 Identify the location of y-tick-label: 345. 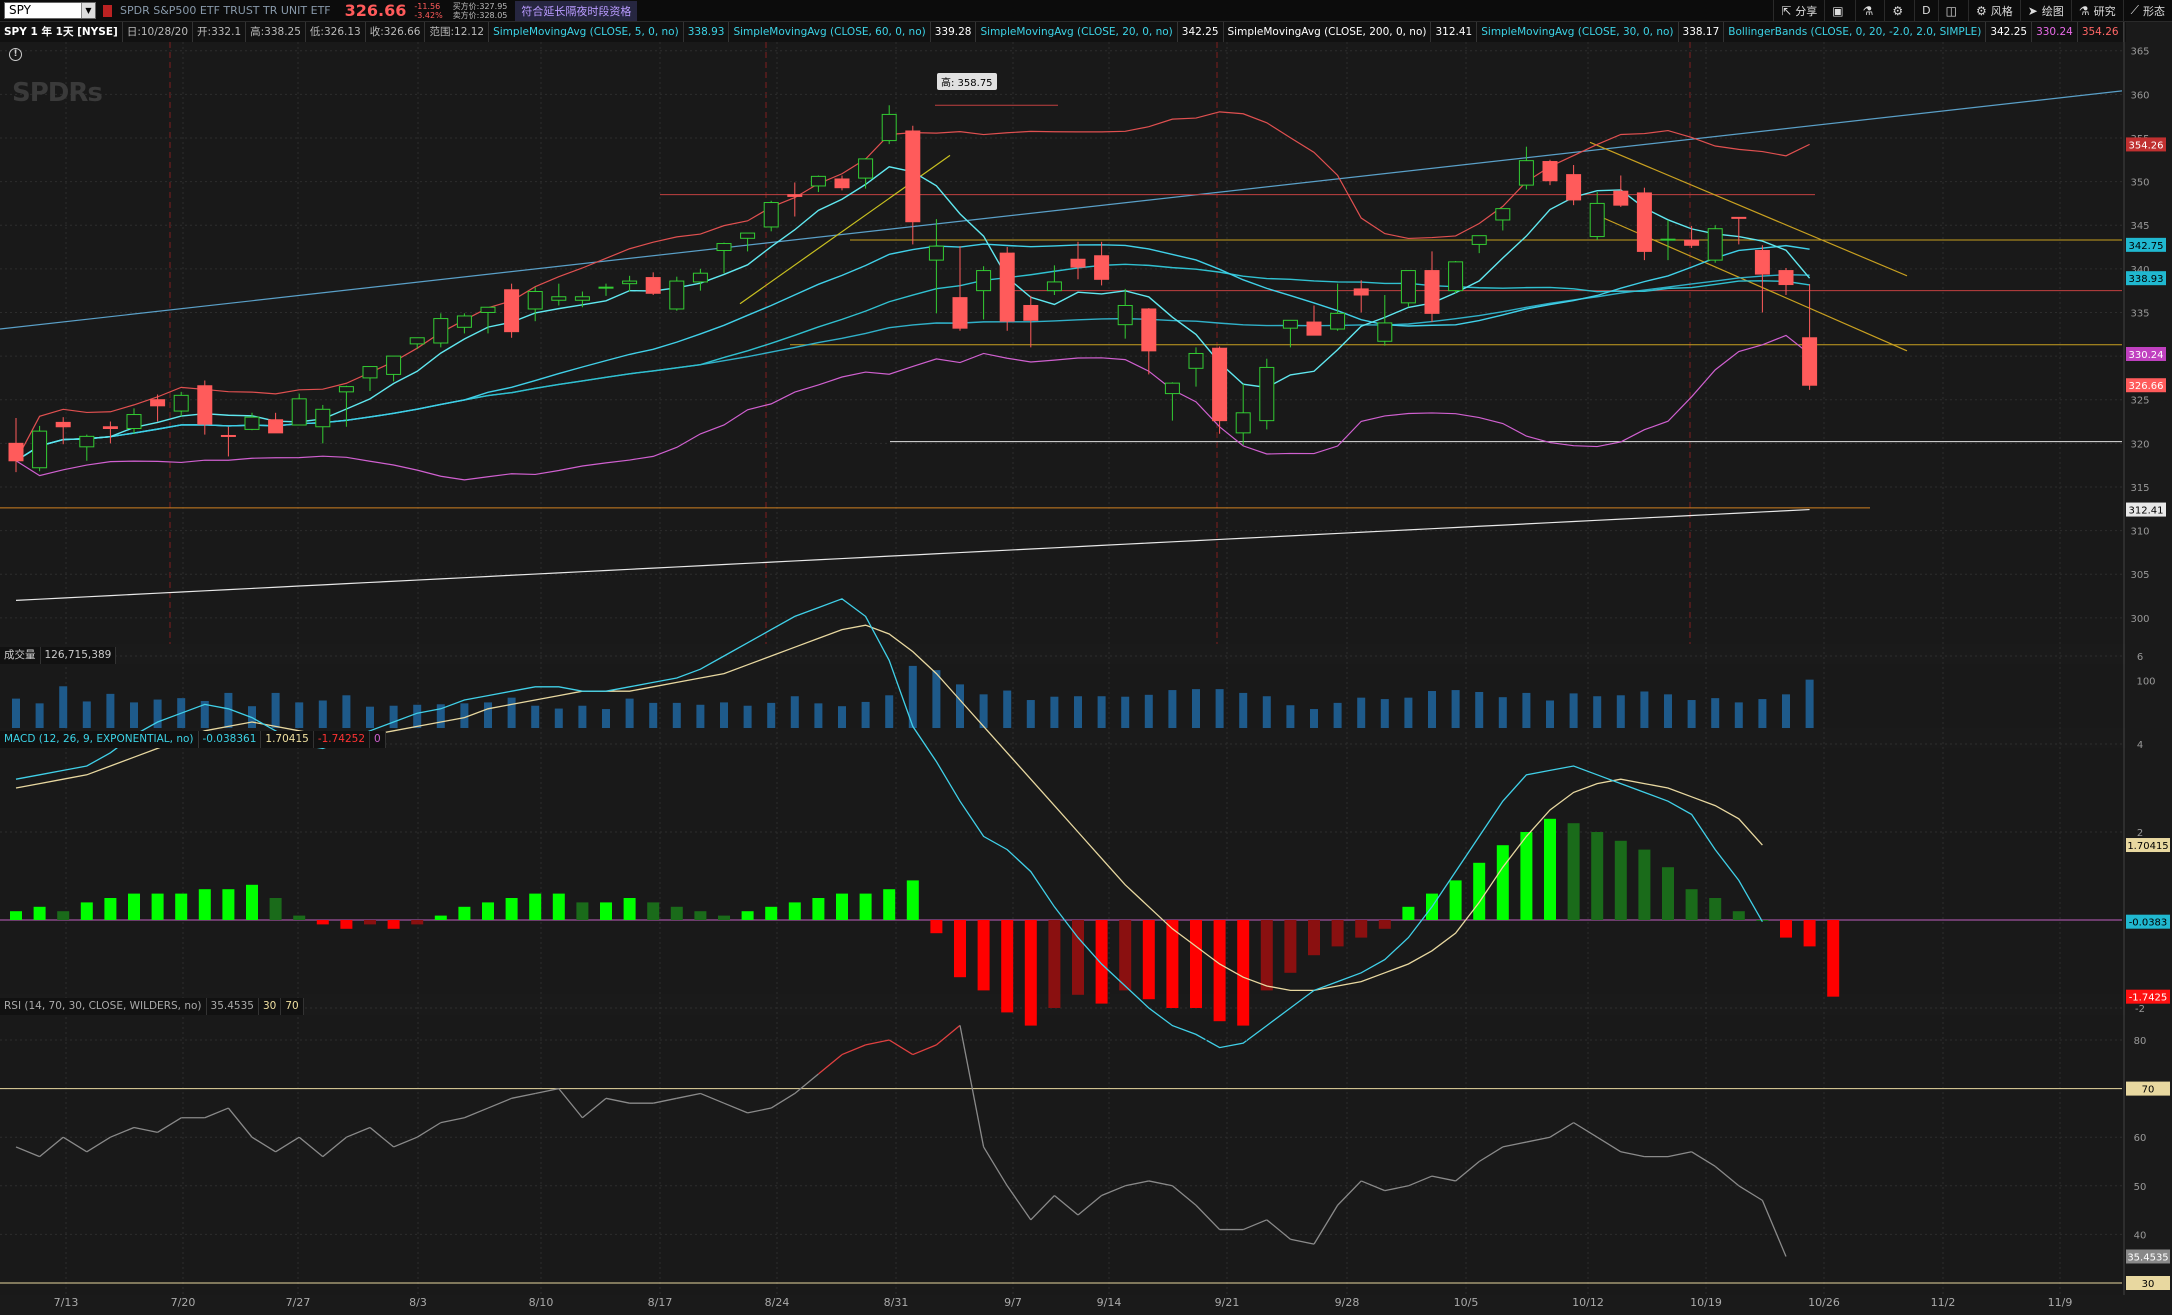
(2139, 226).